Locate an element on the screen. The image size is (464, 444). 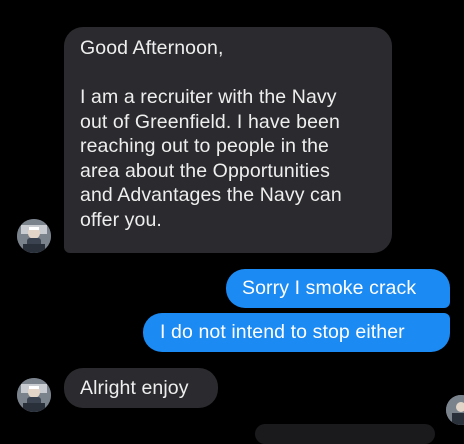
message-line: area about the Opportunities is located at coordinates (205, 170).